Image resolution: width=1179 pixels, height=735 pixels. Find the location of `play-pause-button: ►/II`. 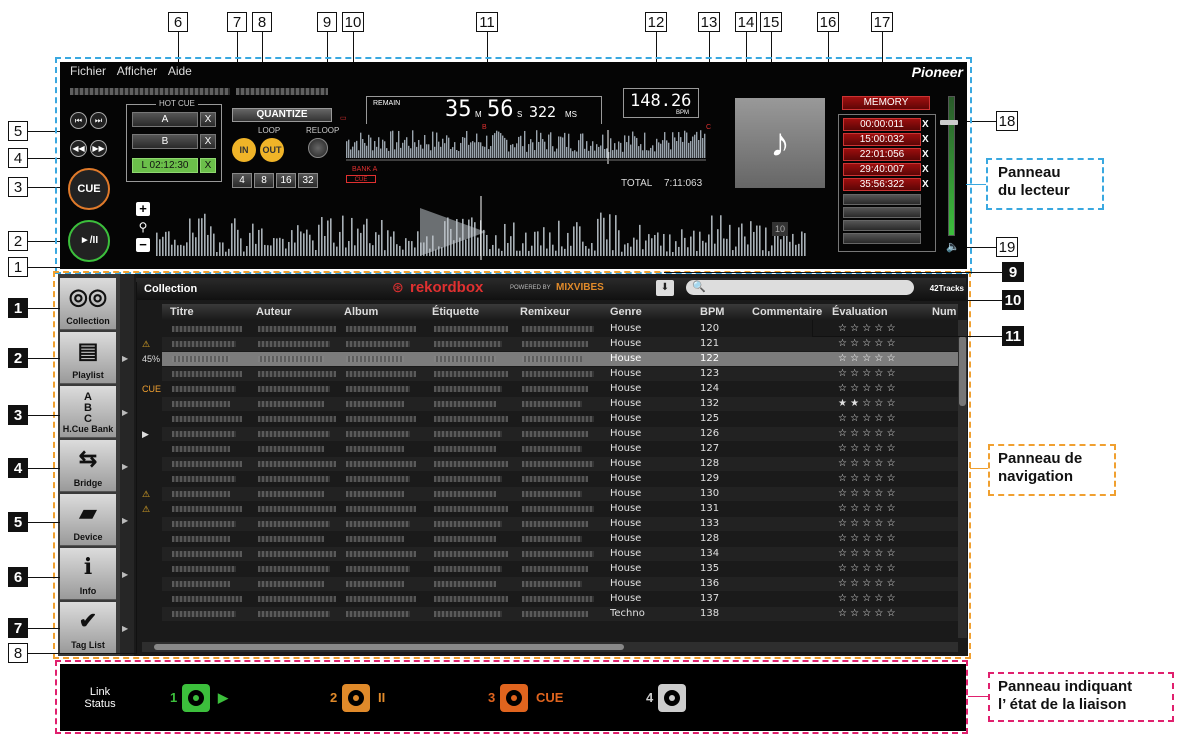

play-pause-button: ►/II is located at coordinates (89, 241).